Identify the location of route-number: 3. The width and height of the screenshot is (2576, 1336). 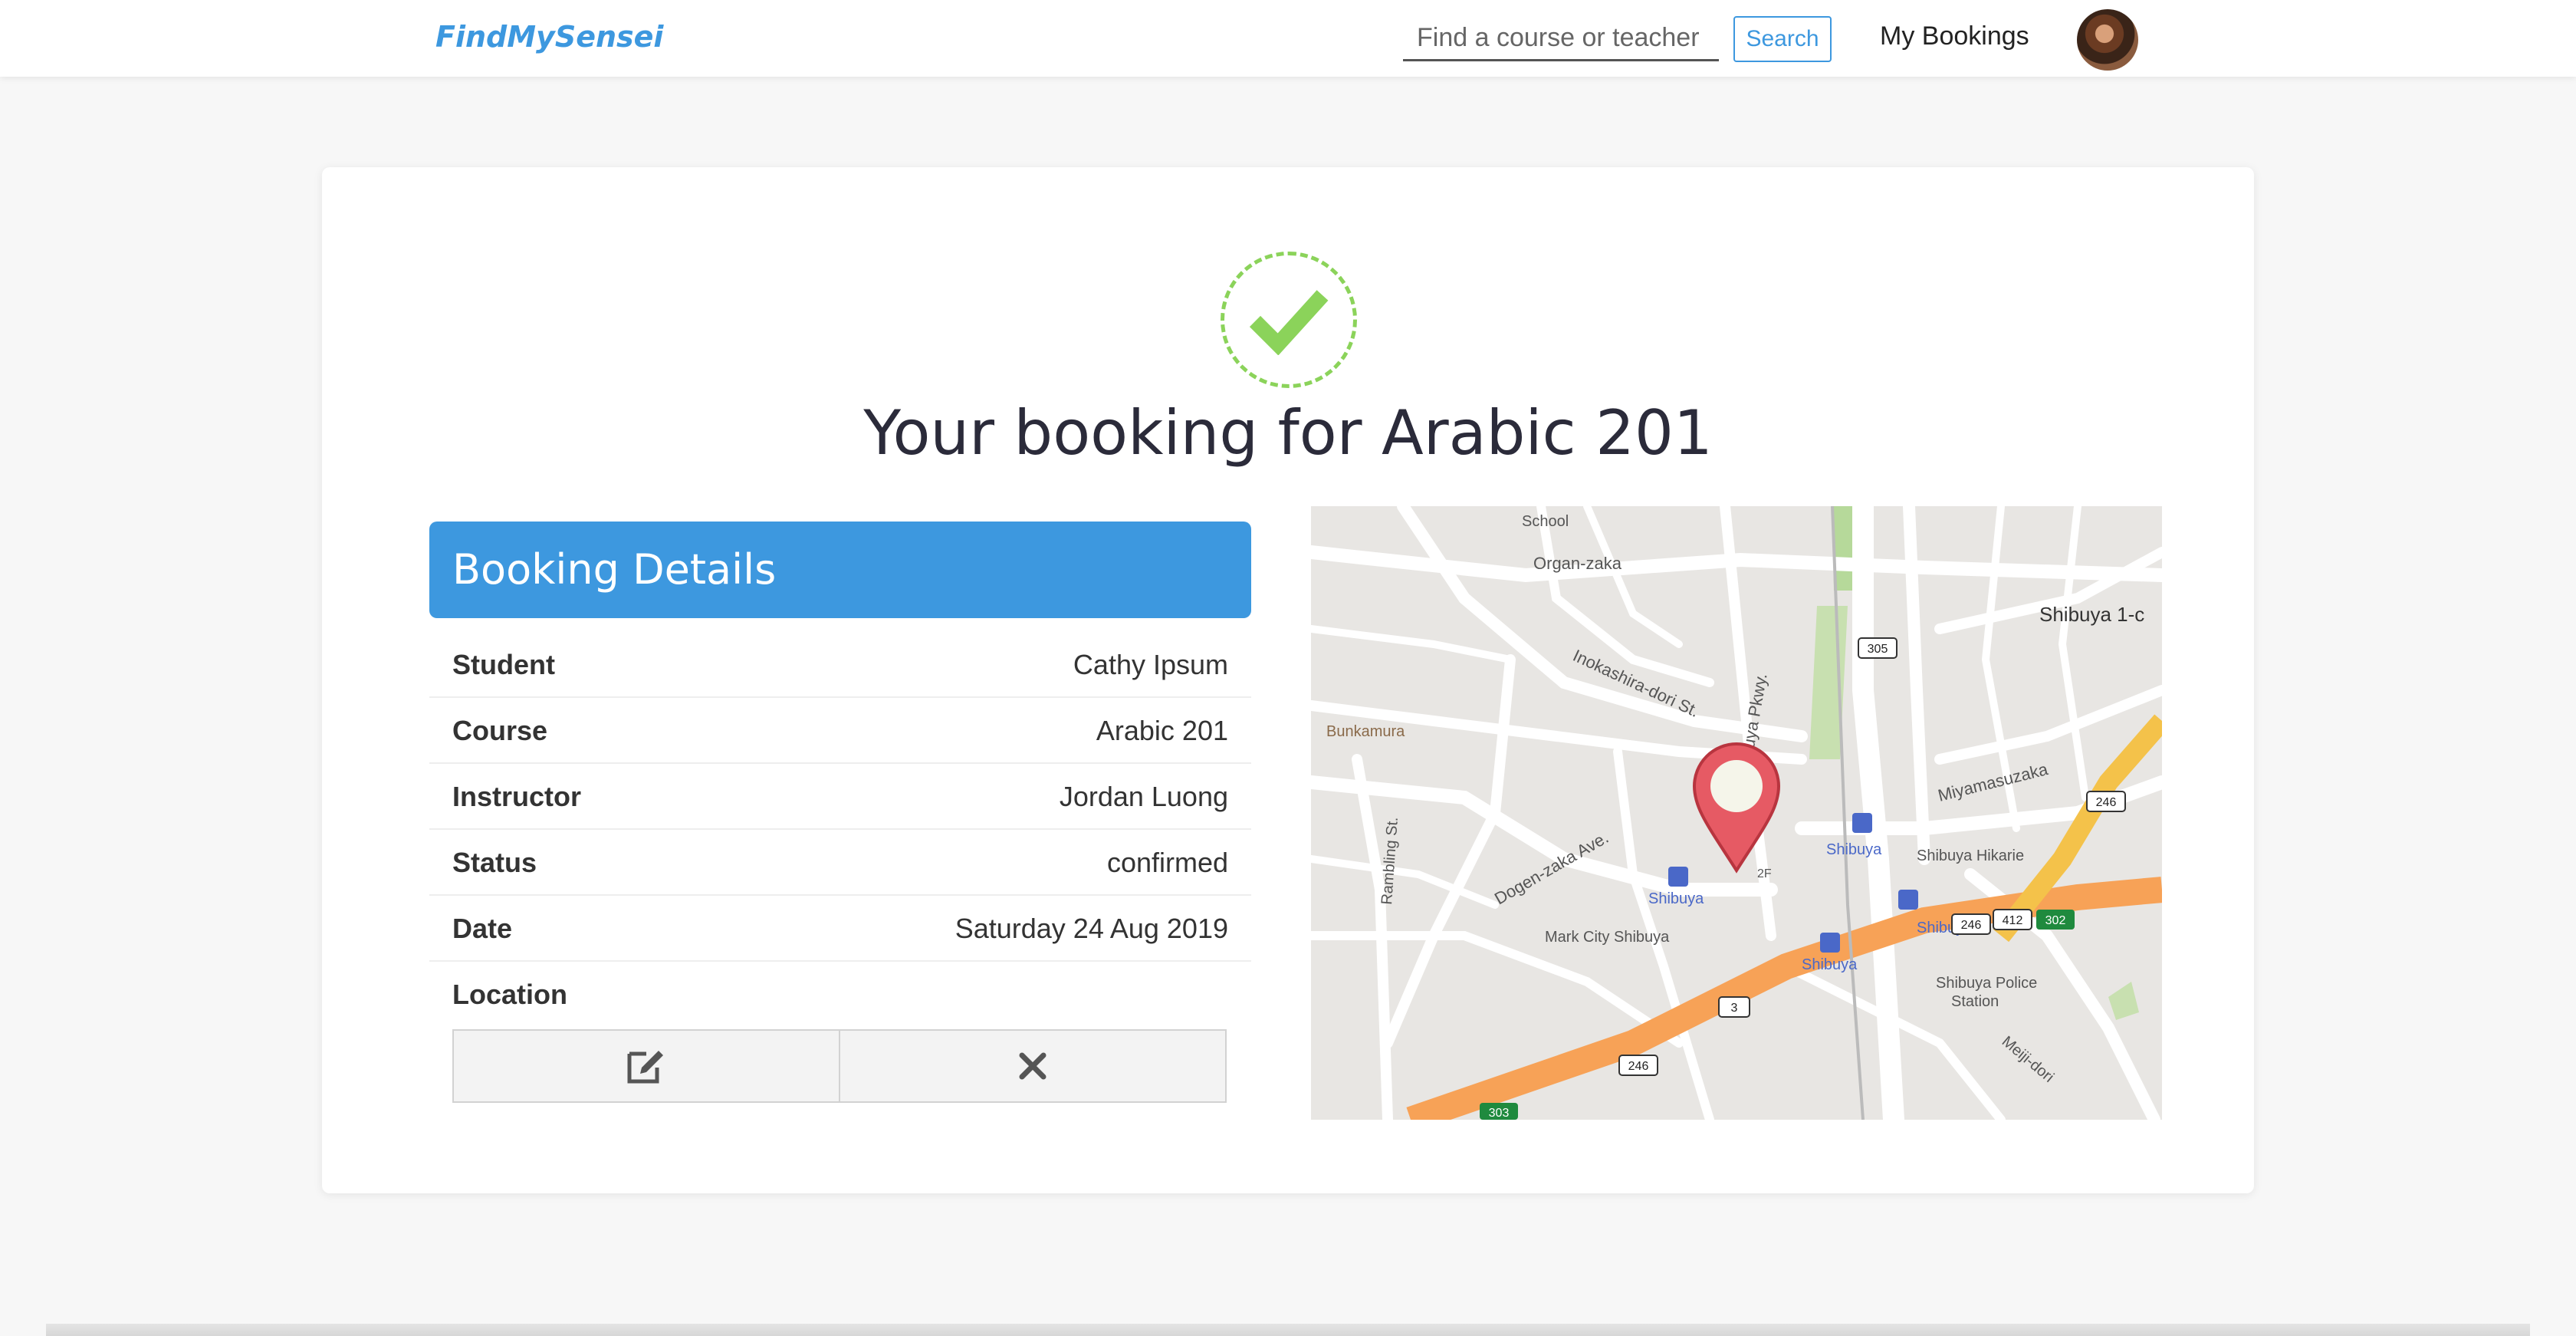
(1734, 1008).